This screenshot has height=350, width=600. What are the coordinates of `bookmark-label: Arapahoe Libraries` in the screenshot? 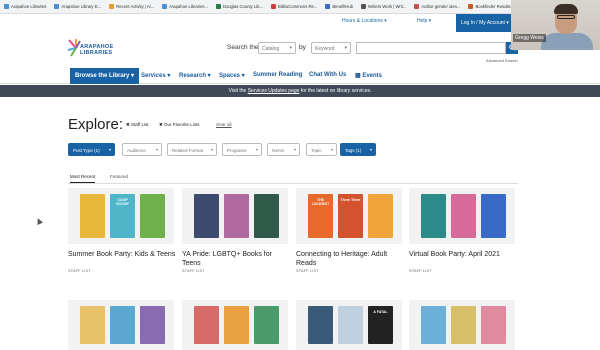 It's located at (29, 6).